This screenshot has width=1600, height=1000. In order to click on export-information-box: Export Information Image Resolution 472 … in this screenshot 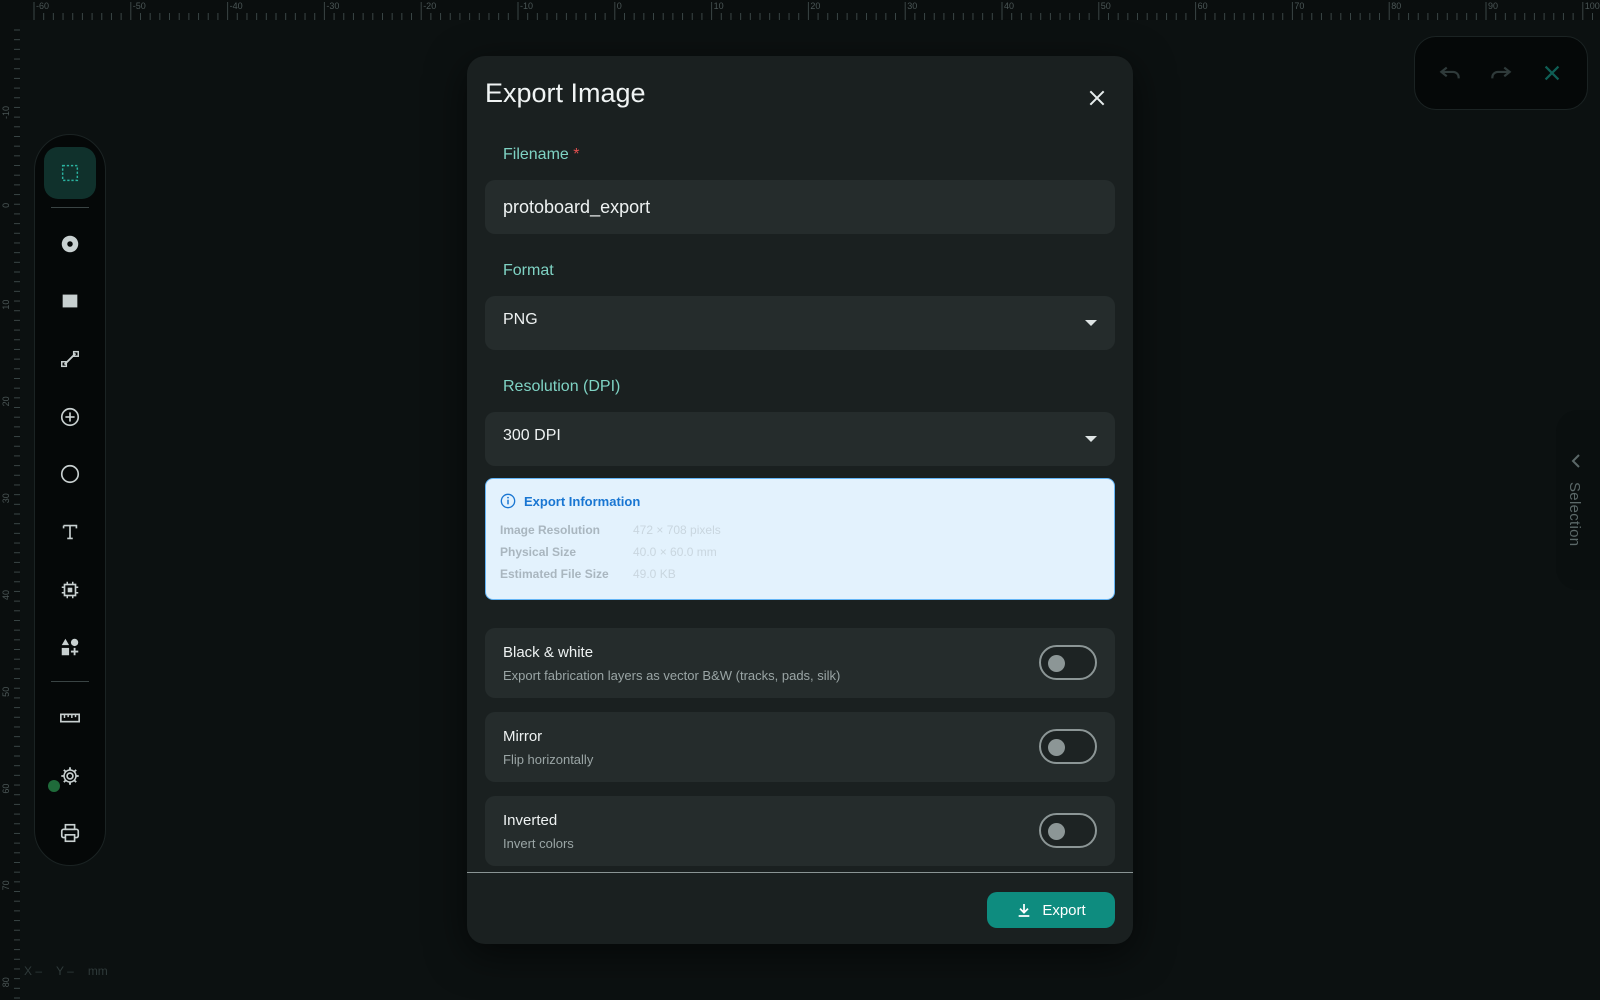, I will do `click(800, 539)`.